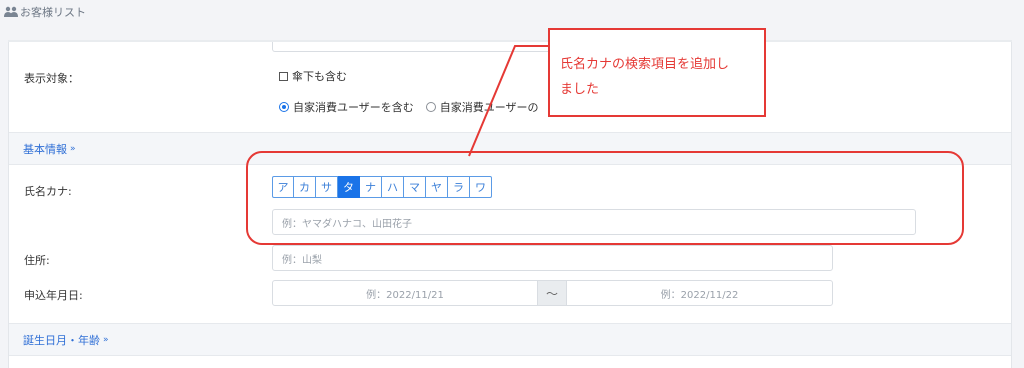 Image resolution: width=1024 pixels, height=368 pixels. Describe the element at coordinates (283, 76) in the screenshot. I see `checkbox-box` at that location.